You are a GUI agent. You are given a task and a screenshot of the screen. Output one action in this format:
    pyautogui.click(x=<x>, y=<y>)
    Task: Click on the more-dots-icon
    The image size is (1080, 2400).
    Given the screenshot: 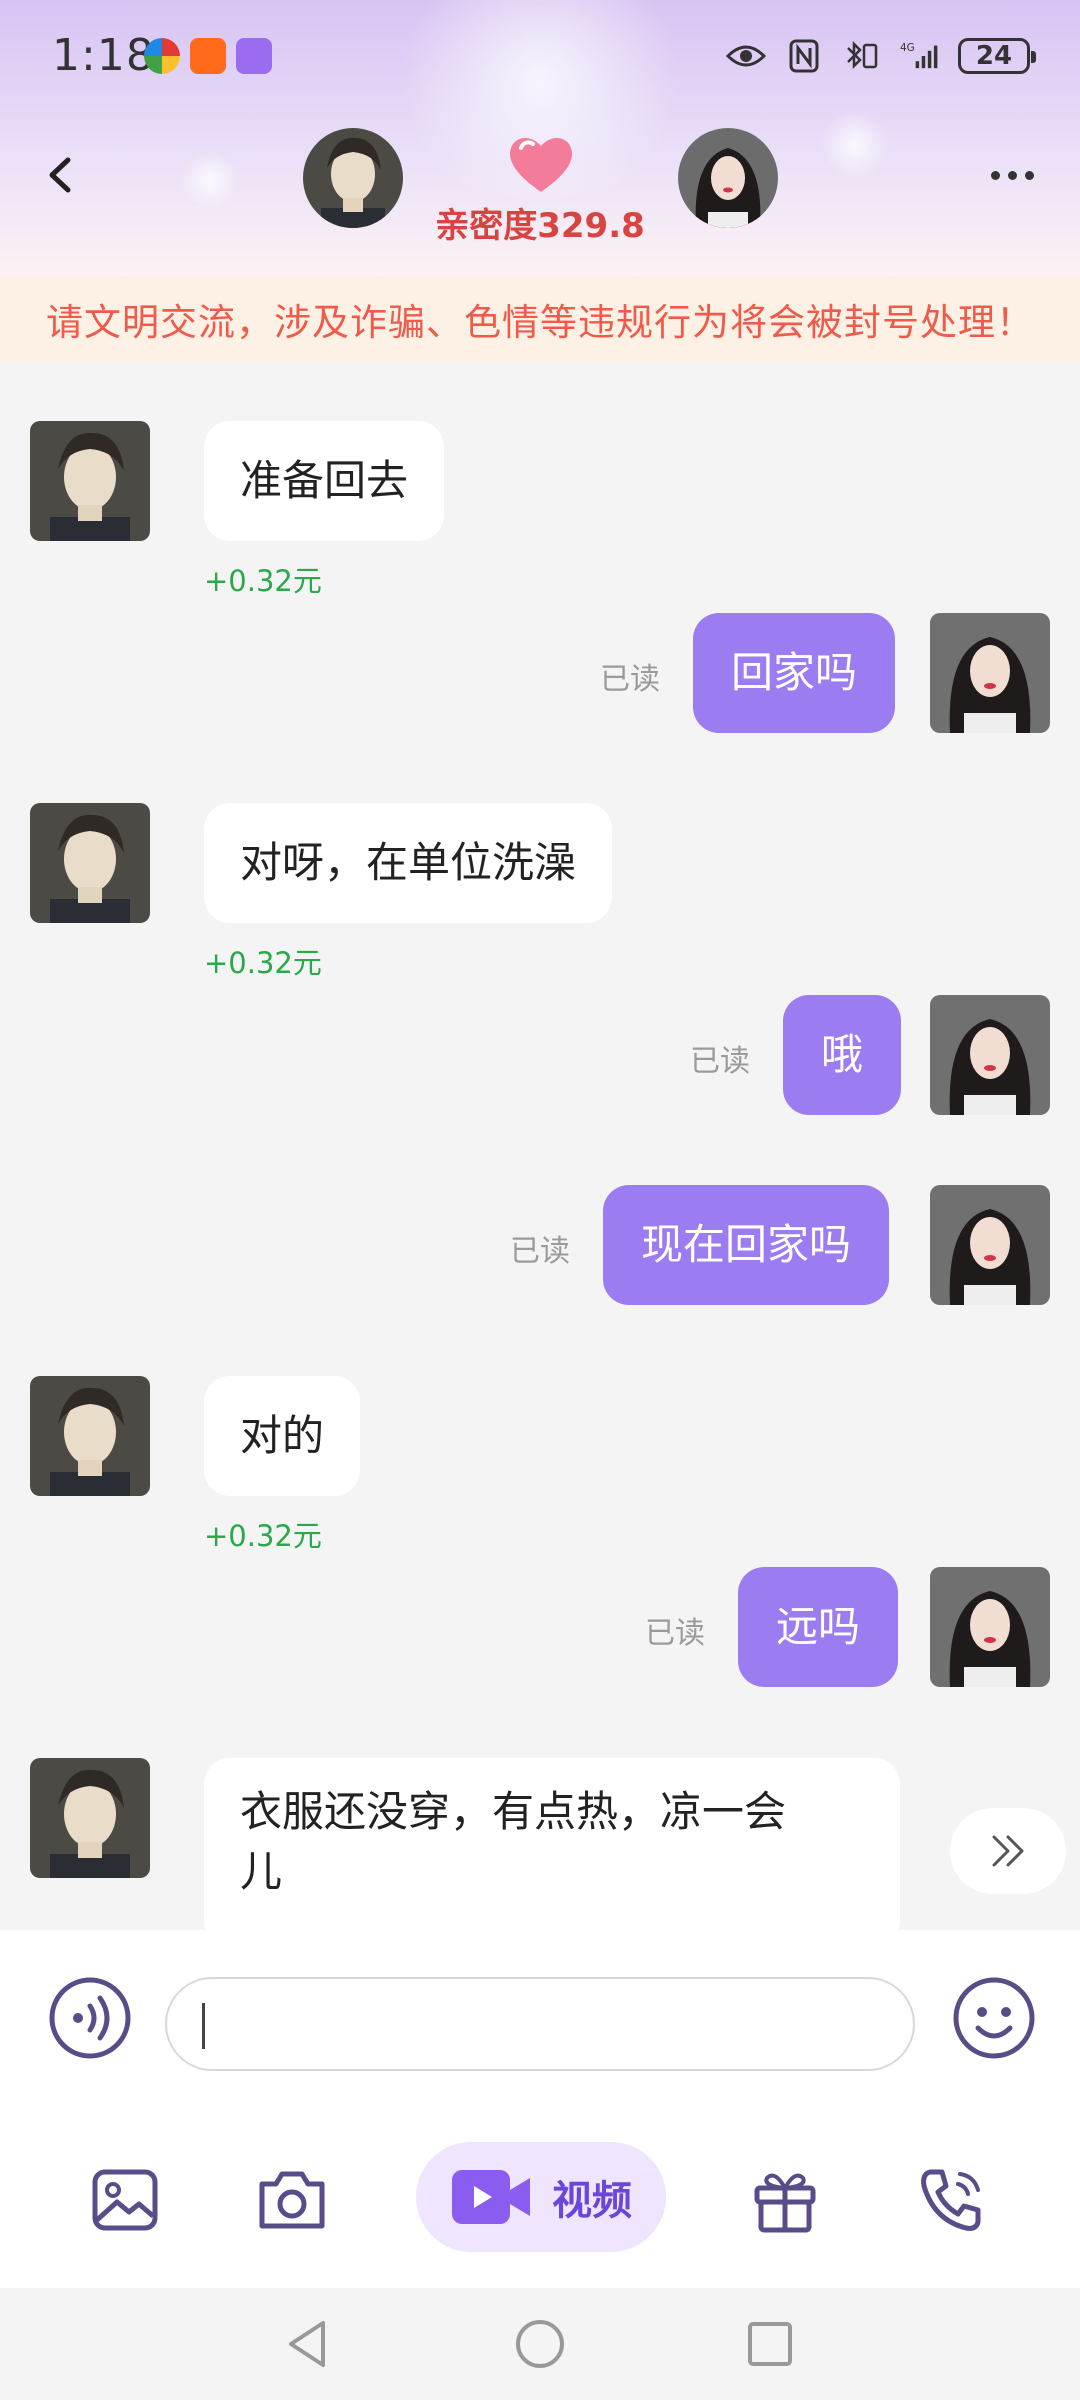 What is the action you would take?
    pyautogui.click(x=995, y=175)
    